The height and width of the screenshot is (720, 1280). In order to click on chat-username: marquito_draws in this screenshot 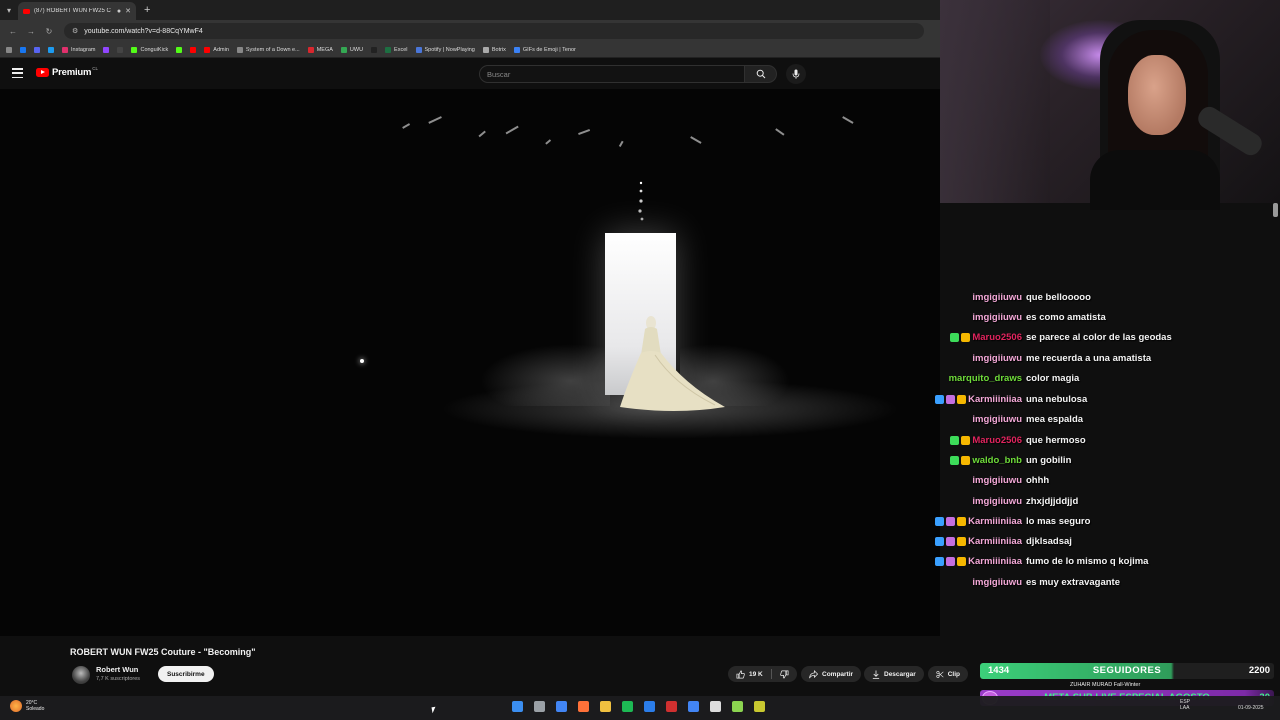, I will do `click(985, 378)`.